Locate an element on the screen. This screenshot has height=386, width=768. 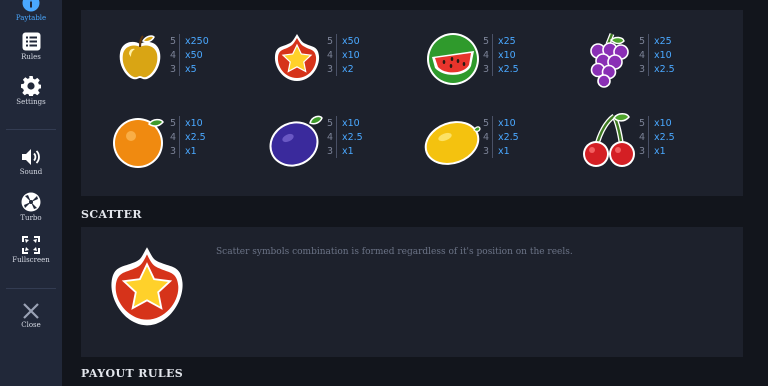
orange-icon is located at coordinates (138, 143).